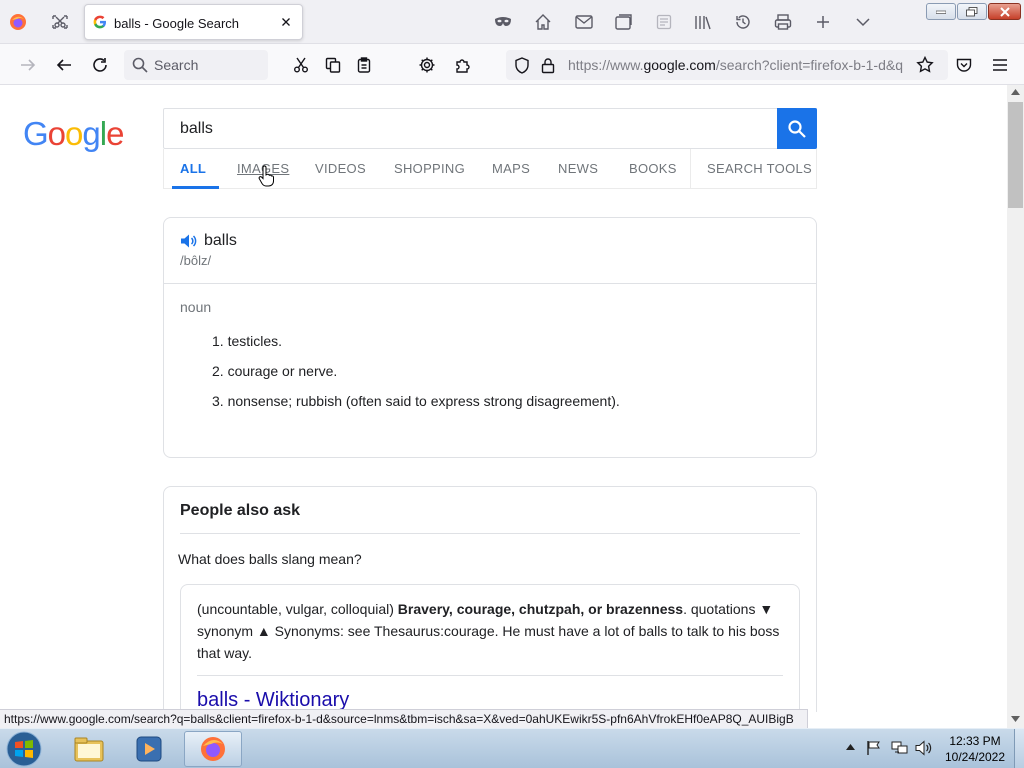  What do you see at coordinates (503, 22) in the screenshot?
I see `private-browsing-mask-icon` at bounding box center [503, 22].